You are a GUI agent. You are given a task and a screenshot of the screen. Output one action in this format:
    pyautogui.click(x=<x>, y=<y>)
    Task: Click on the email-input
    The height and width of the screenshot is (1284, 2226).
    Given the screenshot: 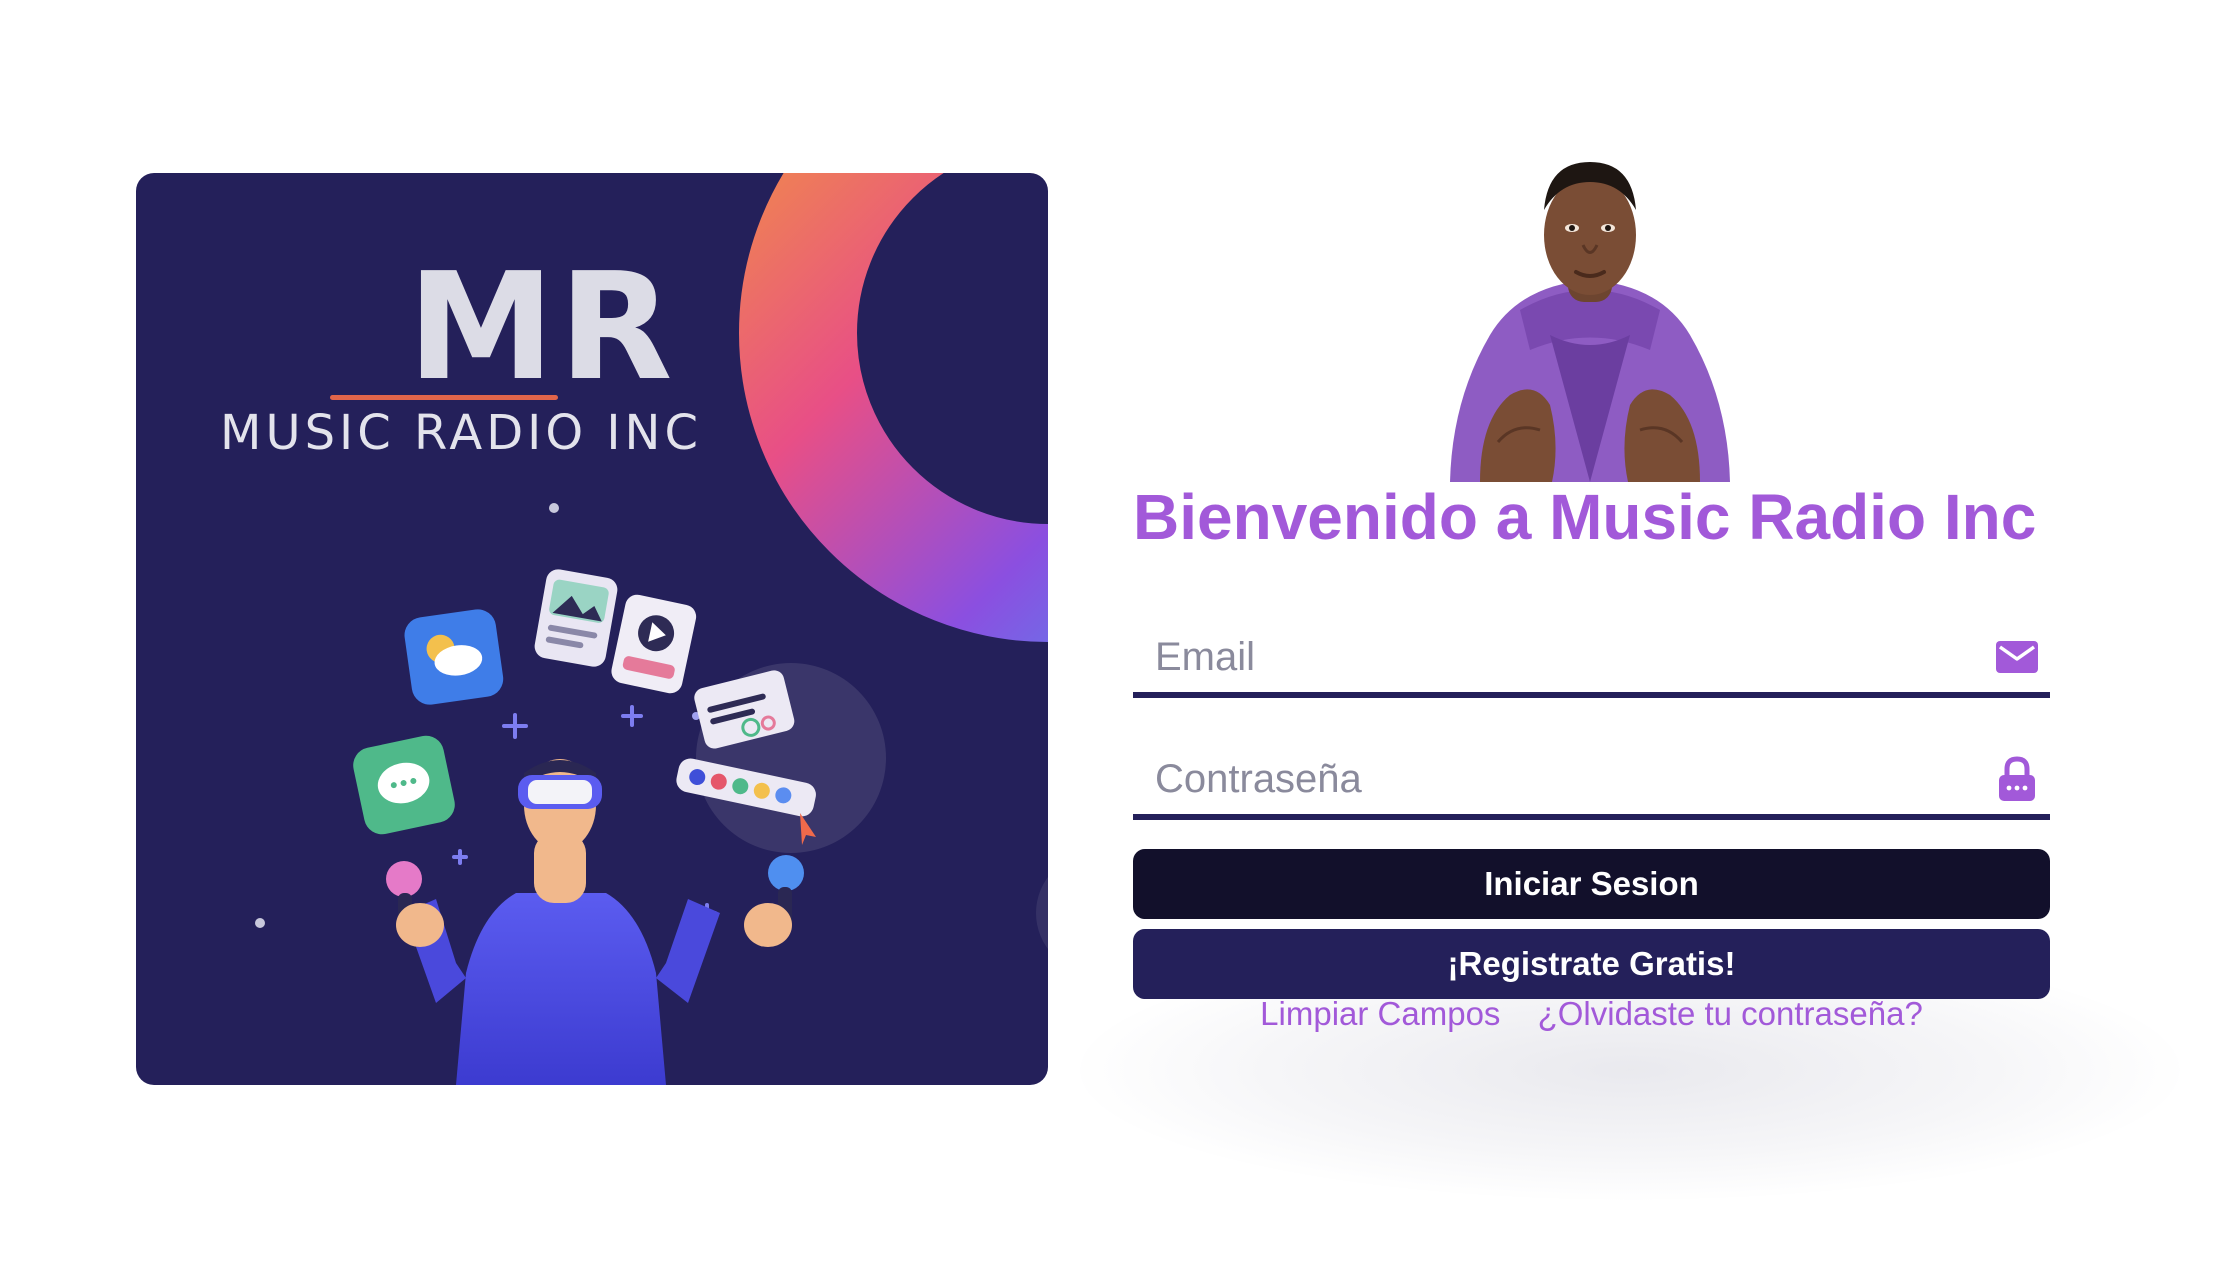 What is the action you would take?
    pyautogui.click(x=1555, y=657)
    